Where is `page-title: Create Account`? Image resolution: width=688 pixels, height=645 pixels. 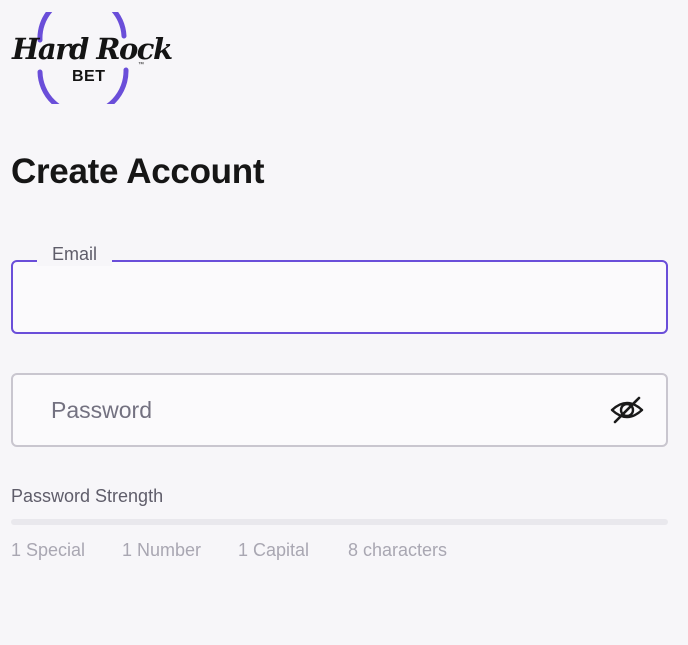 page-title: Create Account is located at coordinates (138, 171).